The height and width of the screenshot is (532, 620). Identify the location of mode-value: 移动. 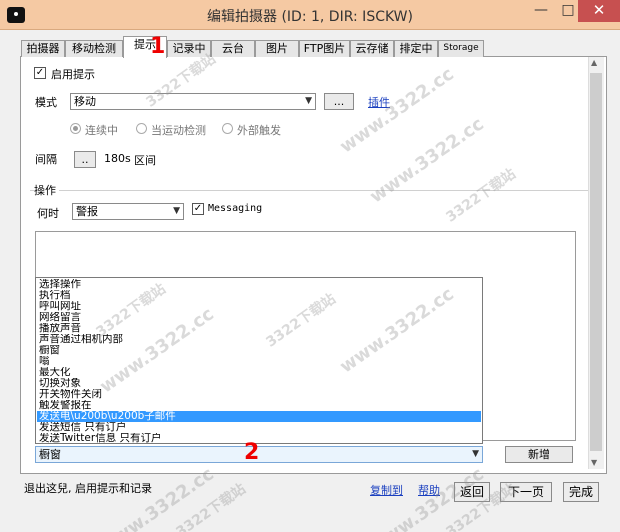
(85, 101).